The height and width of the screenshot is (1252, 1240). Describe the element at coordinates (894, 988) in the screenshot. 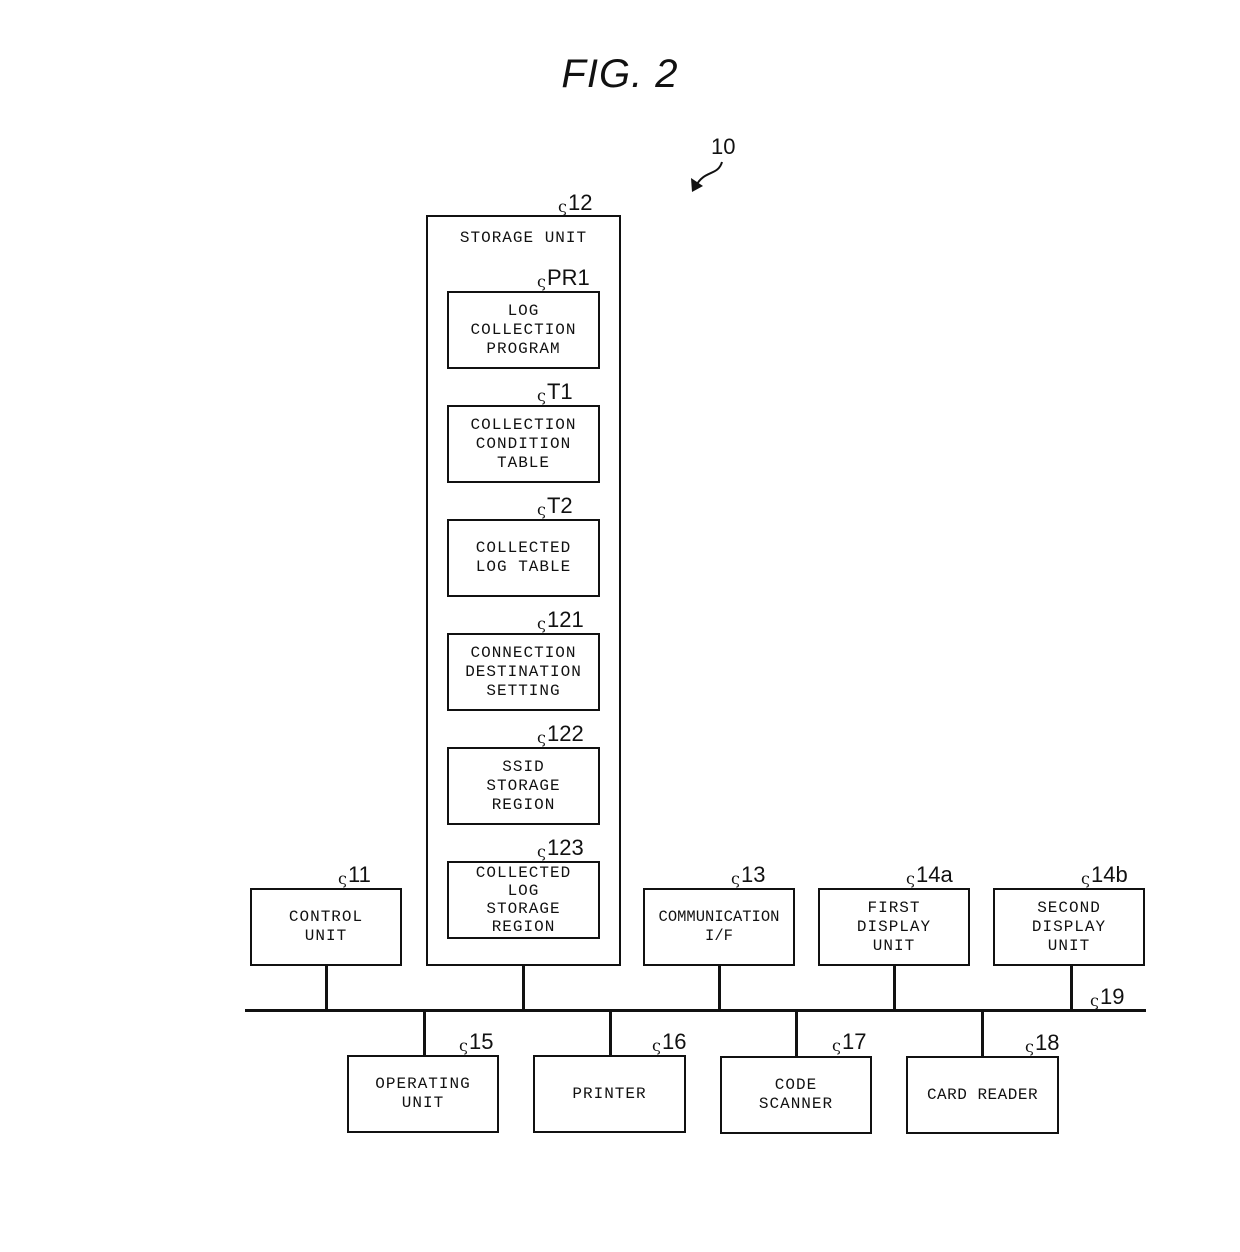

I see `connector-first-display` at that location.